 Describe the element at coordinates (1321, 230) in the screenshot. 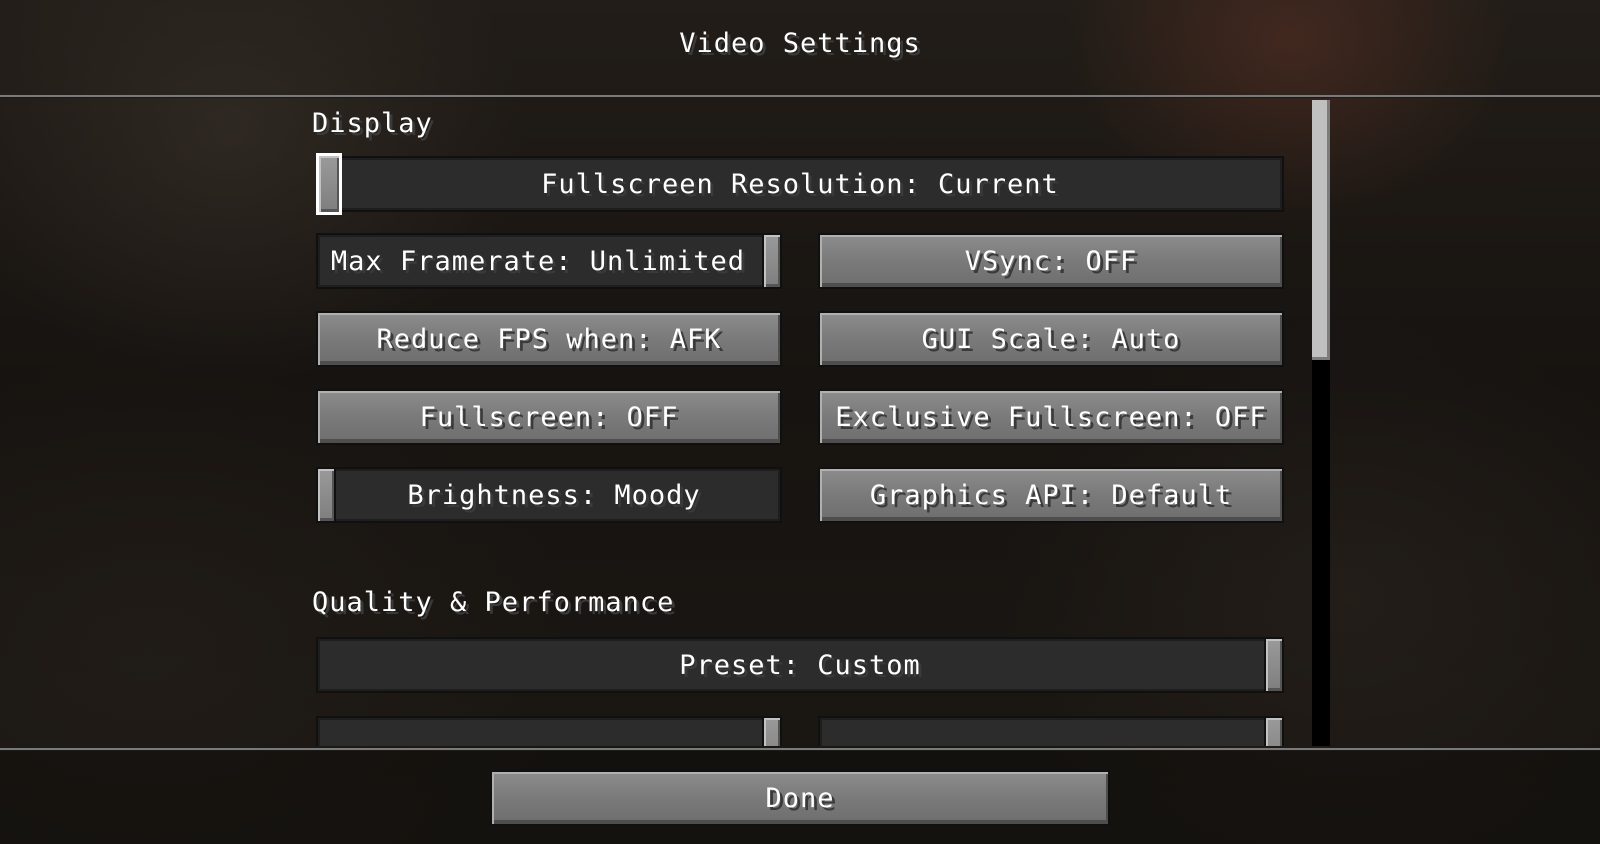

I see `scrollbar-thumb` at that location.